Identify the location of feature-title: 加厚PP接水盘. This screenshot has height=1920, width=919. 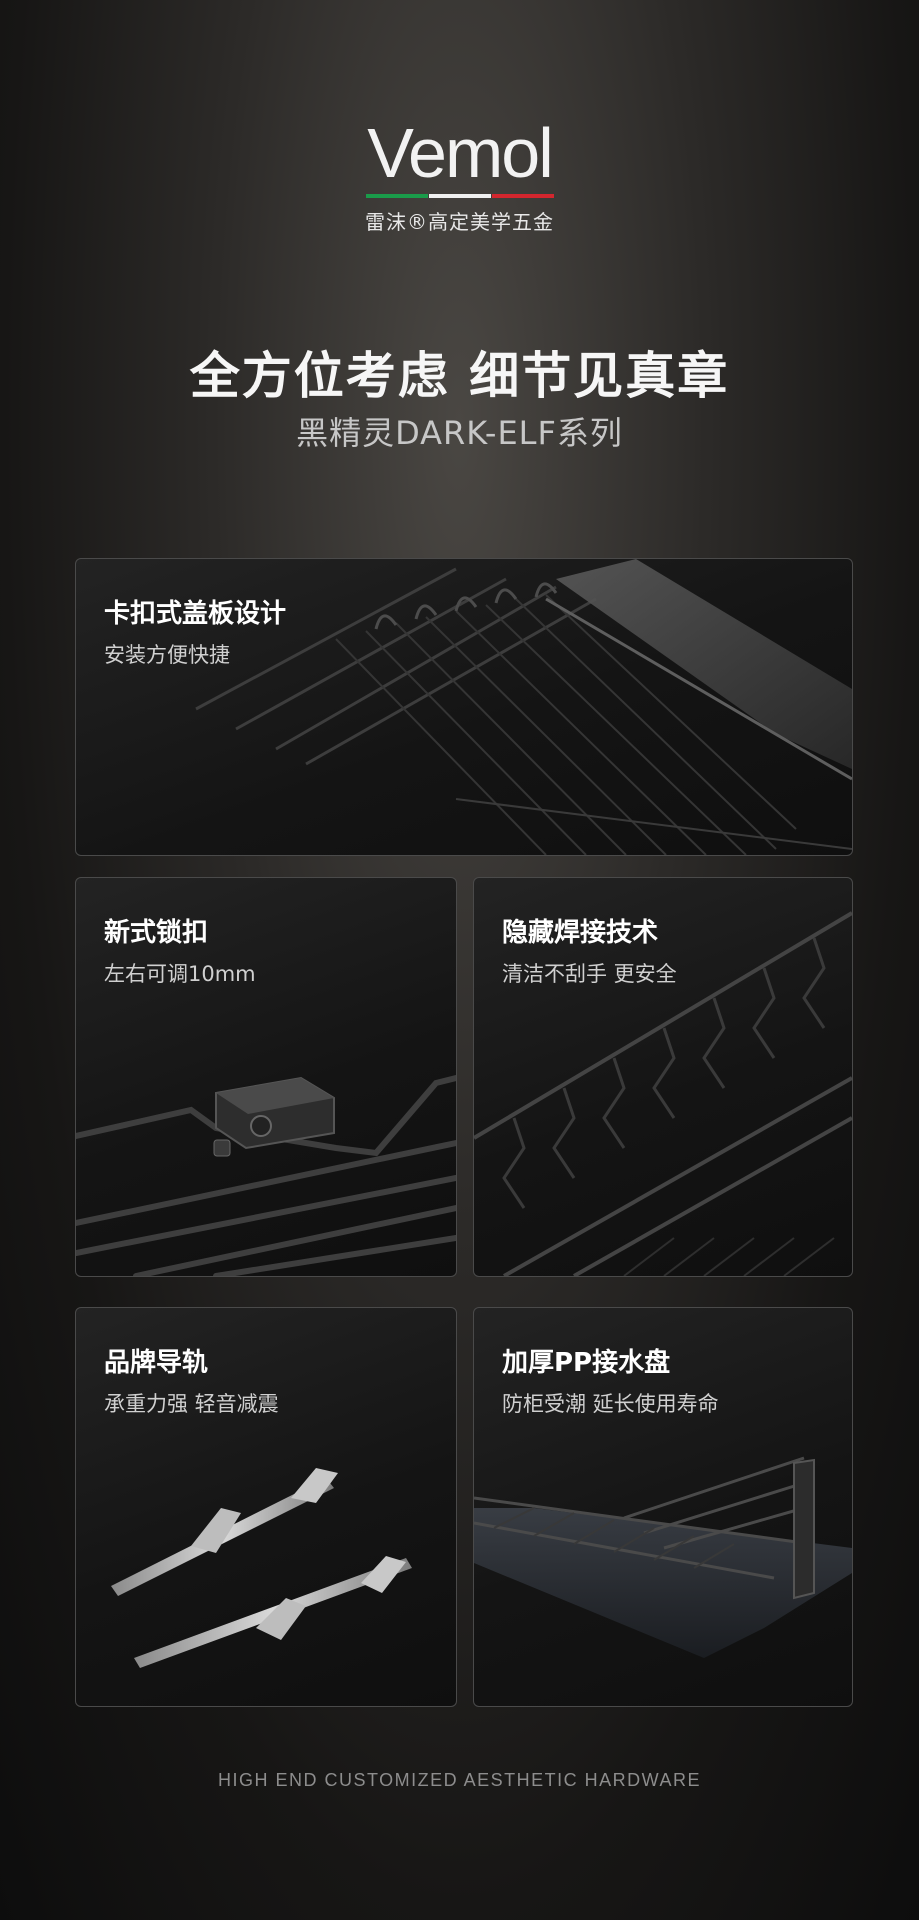
(586, 1363).